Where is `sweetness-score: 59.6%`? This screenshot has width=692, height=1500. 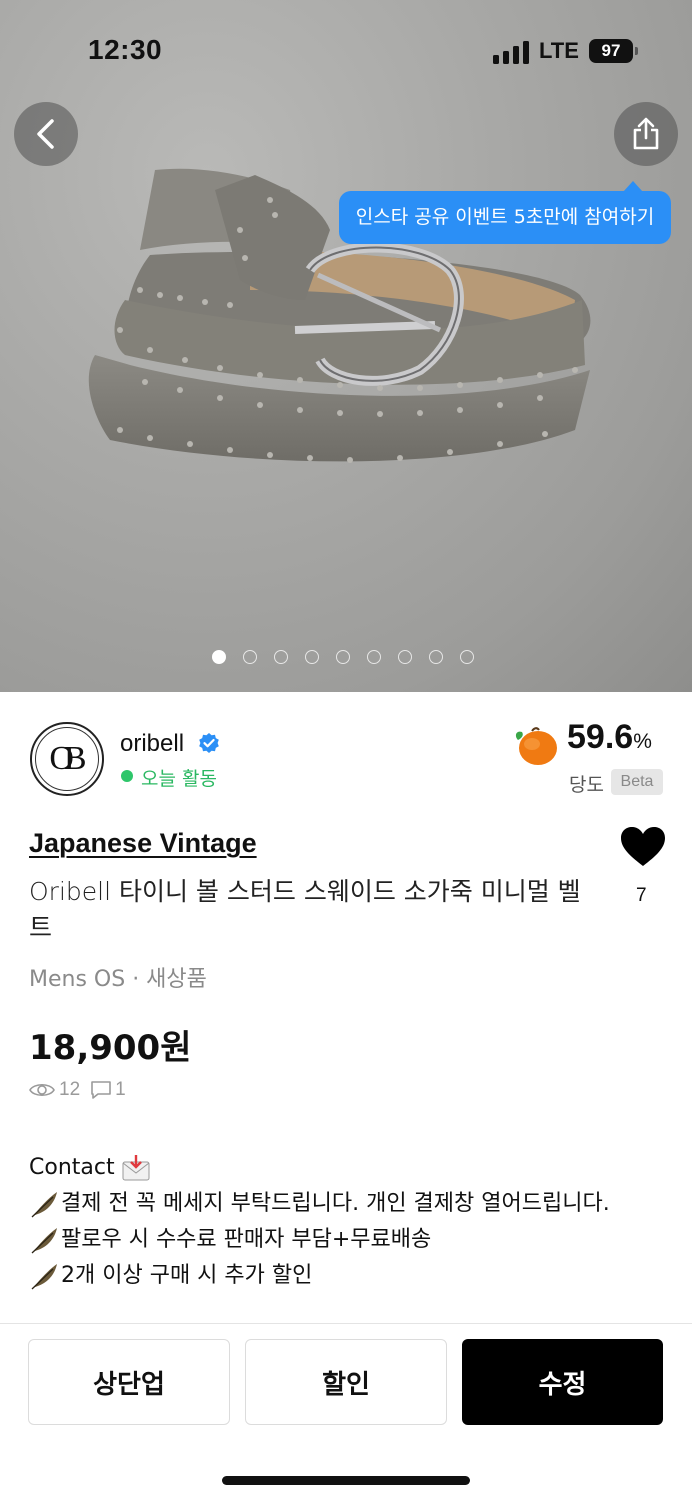
sweetness-score: 59.6% is located at coordinates (609, 737).